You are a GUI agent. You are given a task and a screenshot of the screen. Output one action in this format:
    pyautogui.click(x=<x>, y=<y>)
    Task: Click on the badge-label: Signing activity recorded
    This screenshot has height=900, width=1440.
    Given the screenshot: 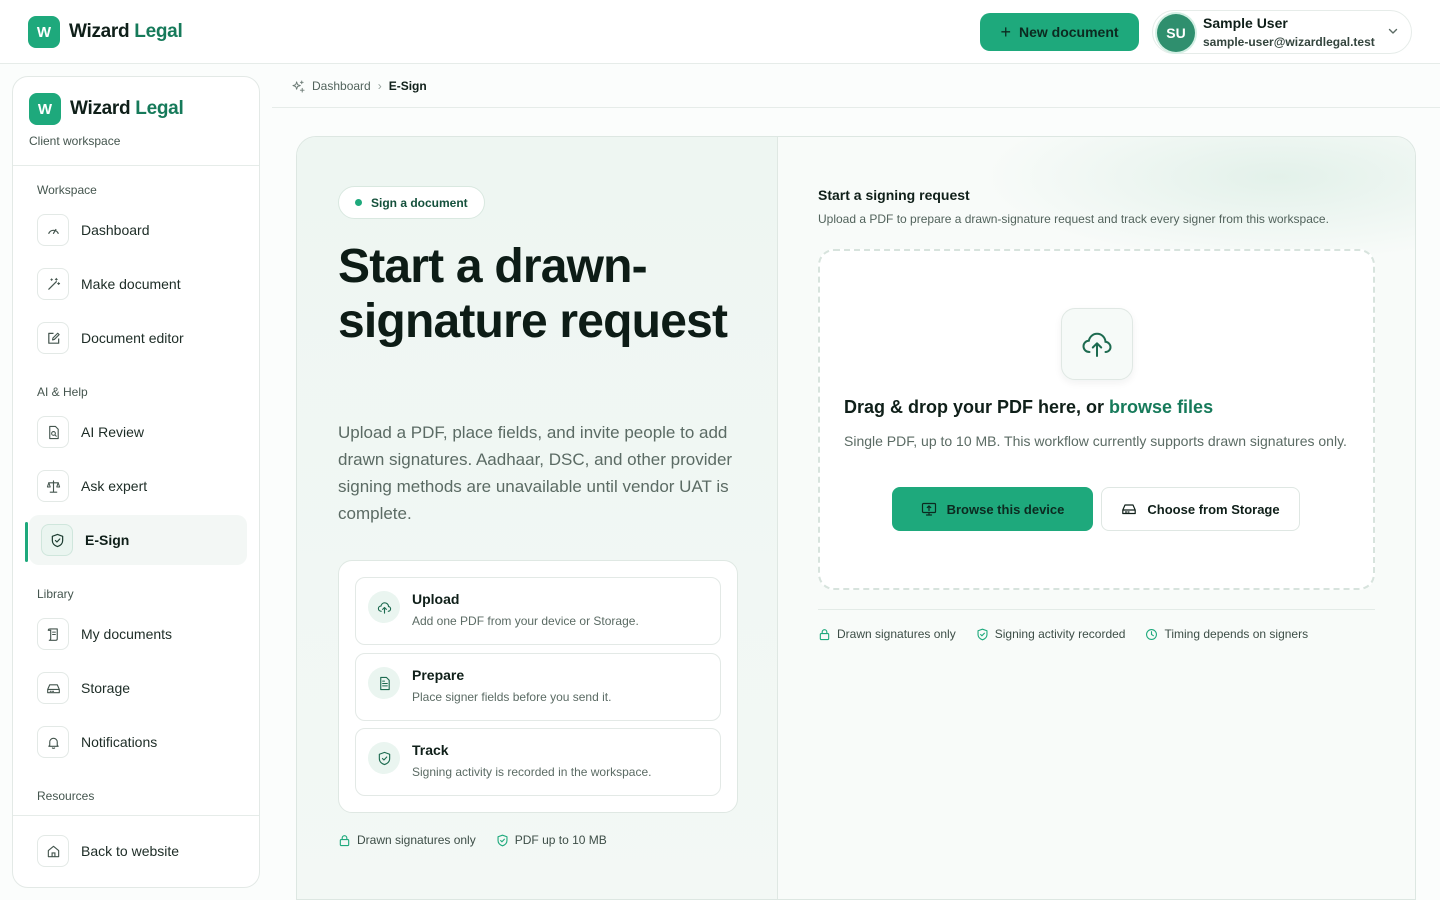 What is the action you would take?
    pyautogui.click(x=1060, y=634)
    